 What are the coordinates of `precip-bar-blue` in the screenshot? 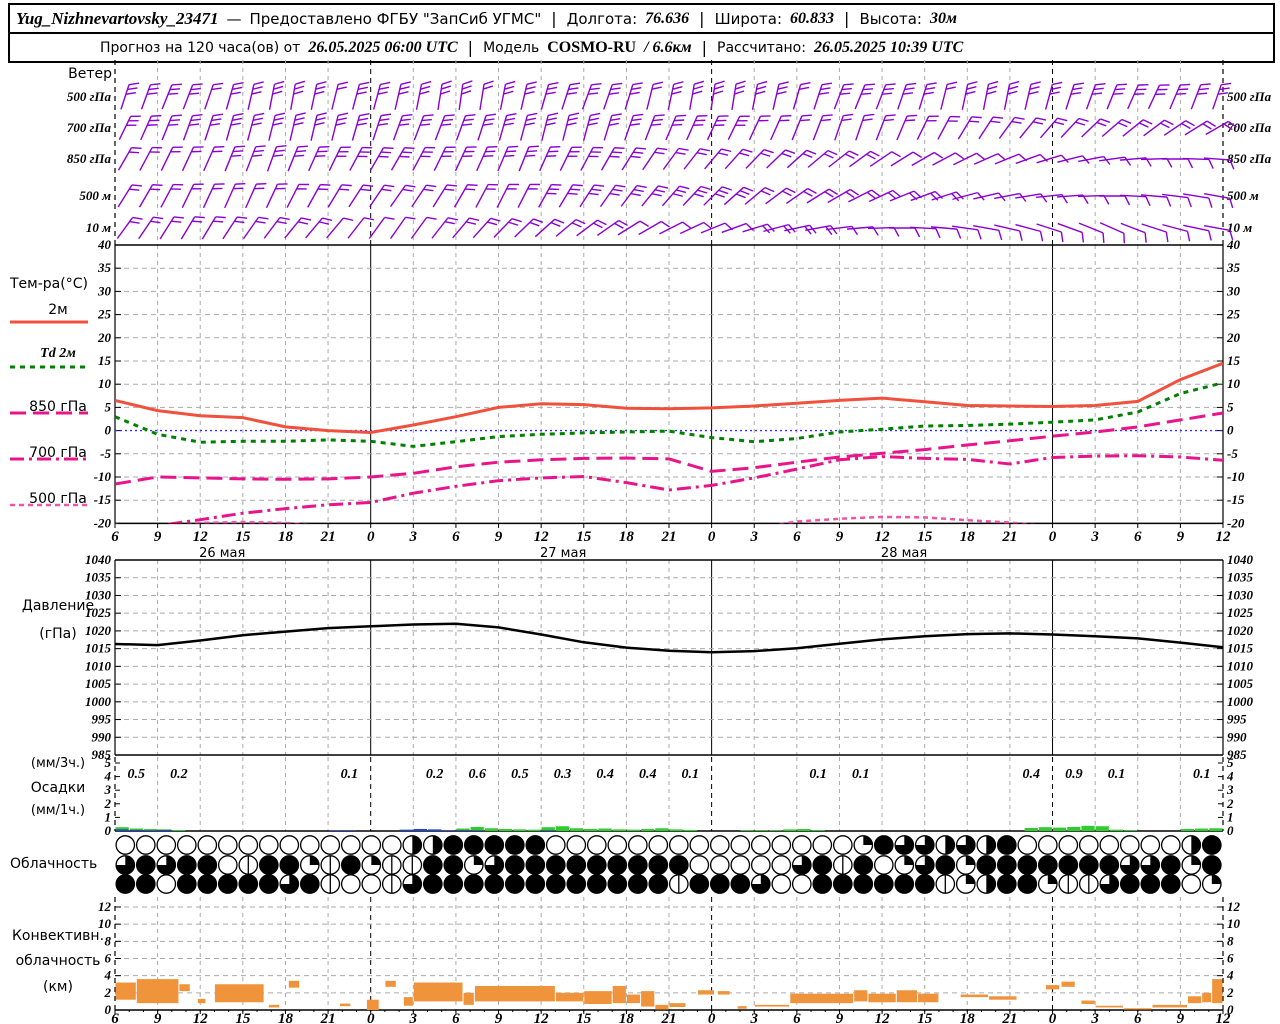 It's located at (449, 830).